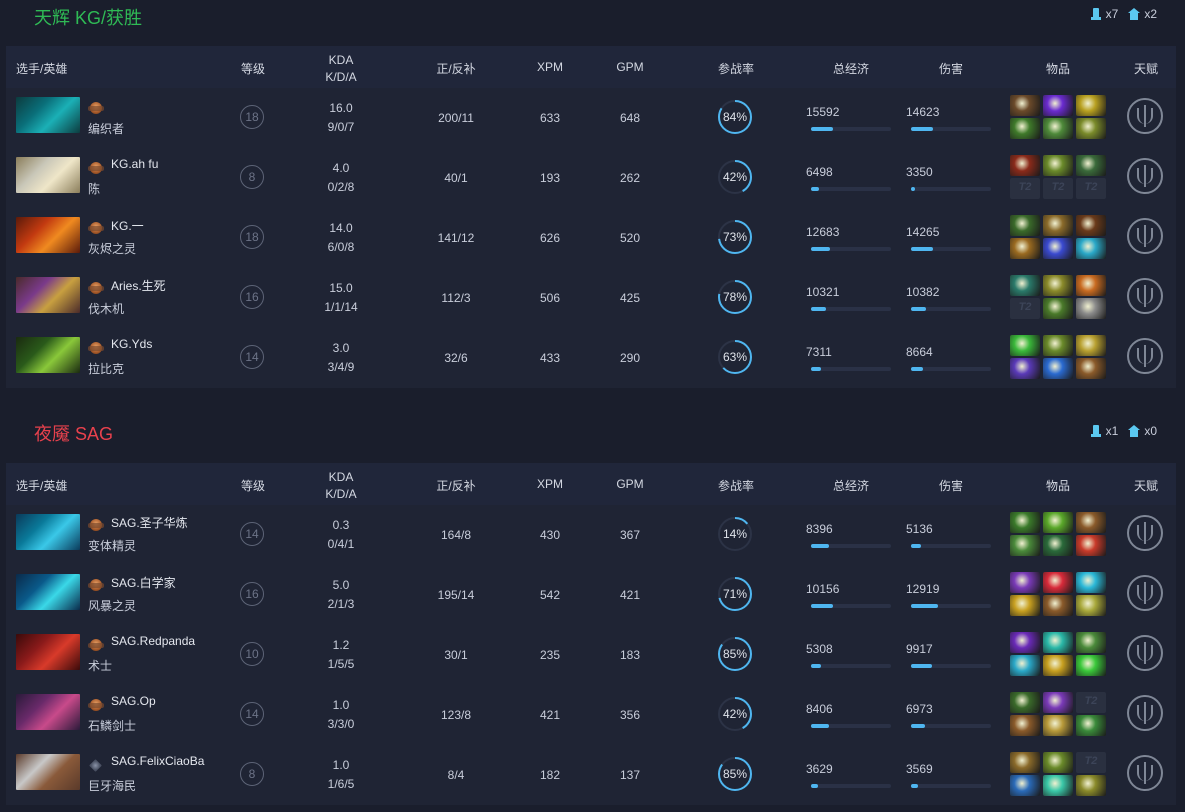 This screenshot has width=1185, height=812. What do you see at coordinates (134, 164) in the screenshot?
I see `player-name: KG.ah fu` at bounding box center [134, 164].